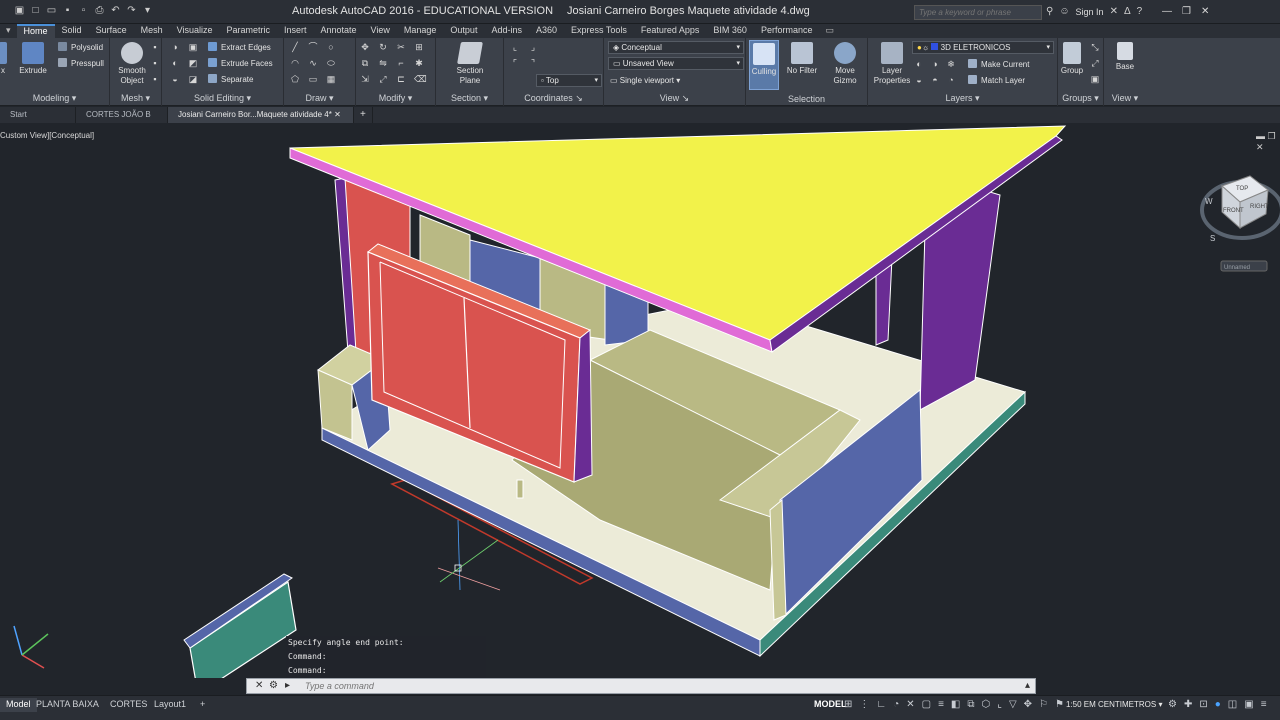  I want to click on ribbon-tab-view: View, so click(380, 31).